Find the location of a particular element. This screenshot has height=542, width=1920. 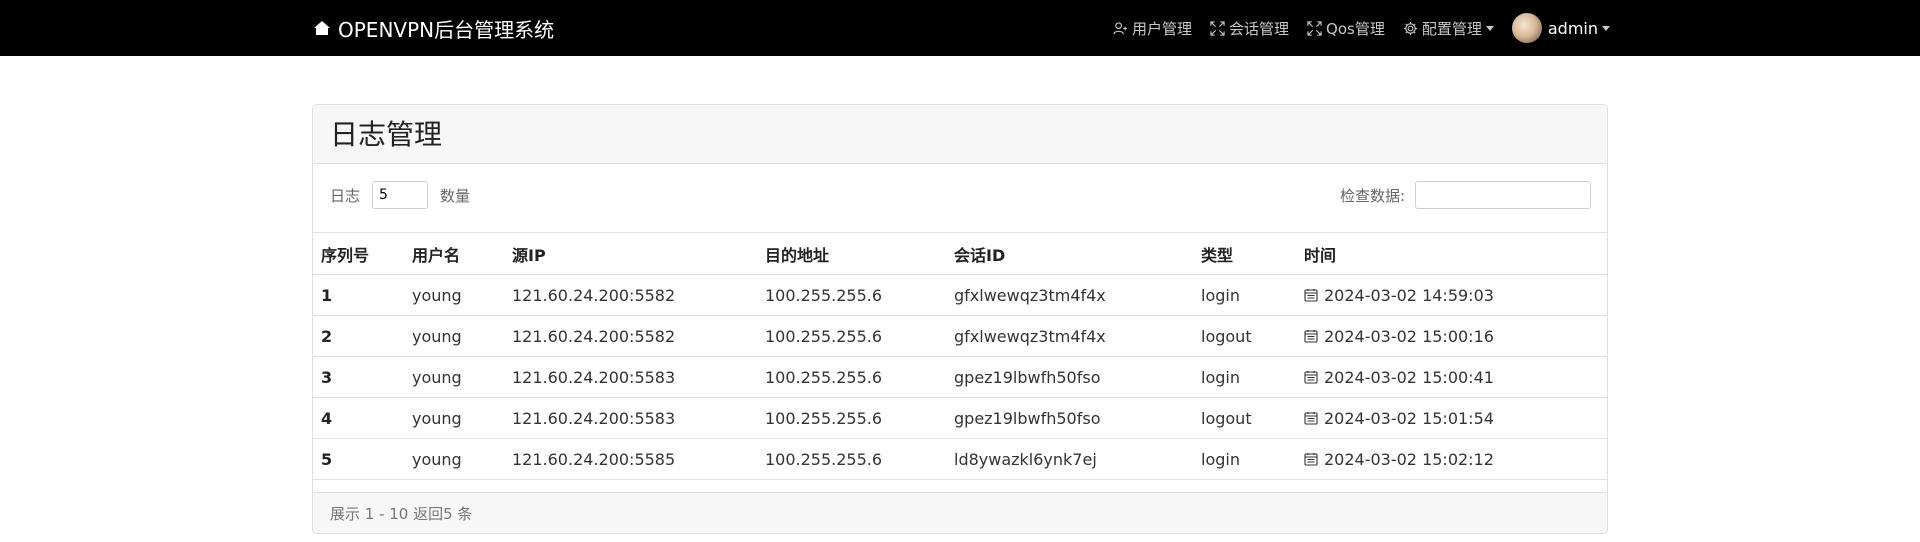

cell-time: 2024-03-02 15:00:41 is located at coordinates (1451, 377).